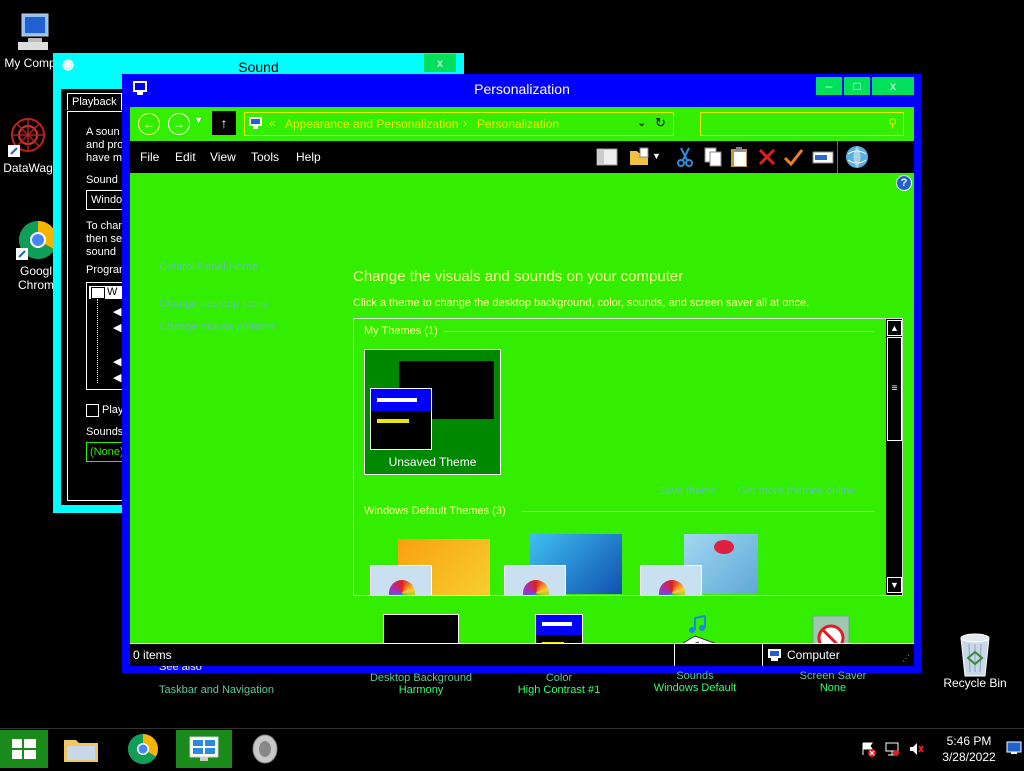 This screenshot has width=1024, height=771. What do you see at coordinates (432, 412) in the screenshot?
I see `theme-unsaved: Unsaved Theme` at bounding box center [432, 412].